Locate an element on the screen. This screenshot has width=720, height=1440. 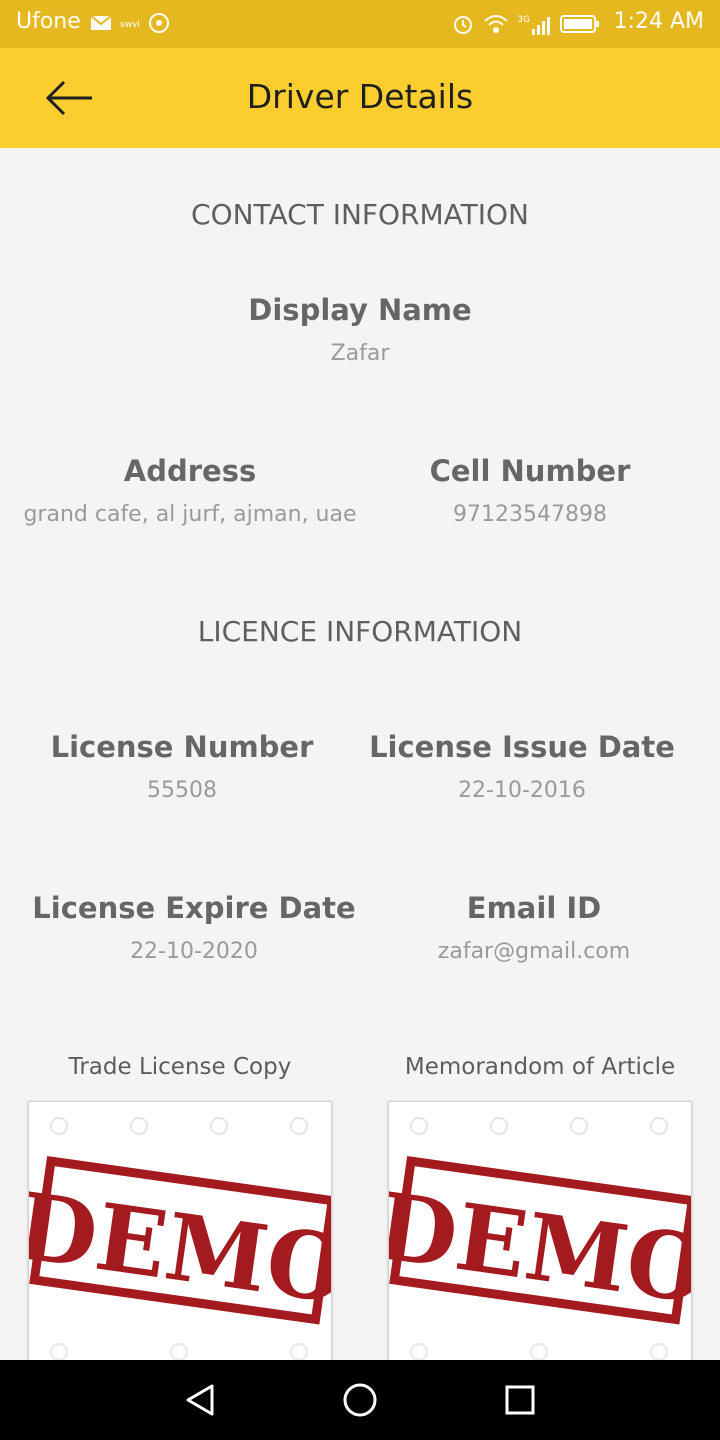
cell-number-field: Cell Number 97123547898 is located at coordinates (530, 490).